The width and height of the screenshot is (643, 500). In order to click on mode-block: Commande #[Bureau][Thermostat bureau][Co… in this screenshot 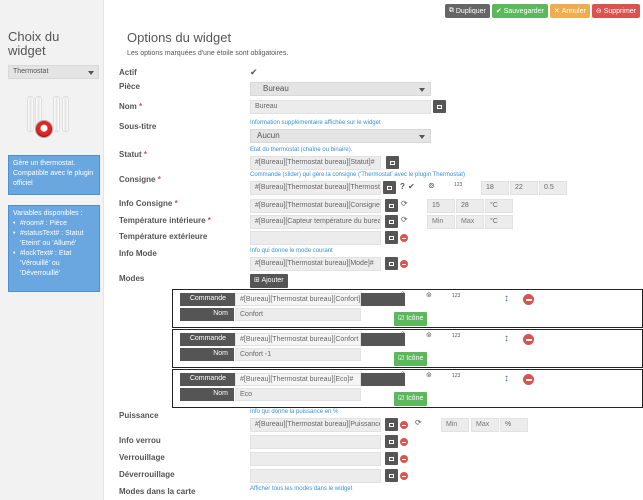, I will do `click(407, 348)`.